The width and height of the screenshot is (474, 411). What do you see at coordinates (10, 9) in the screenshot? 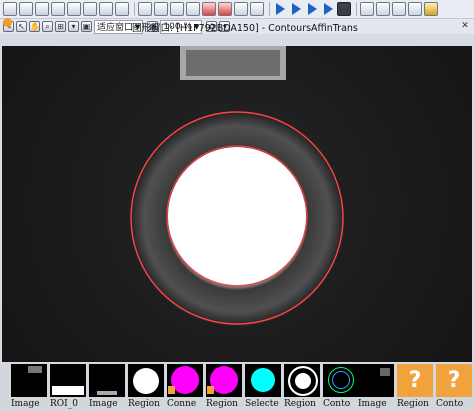
I see `new-file-icon` at bounding box center [10, 9].